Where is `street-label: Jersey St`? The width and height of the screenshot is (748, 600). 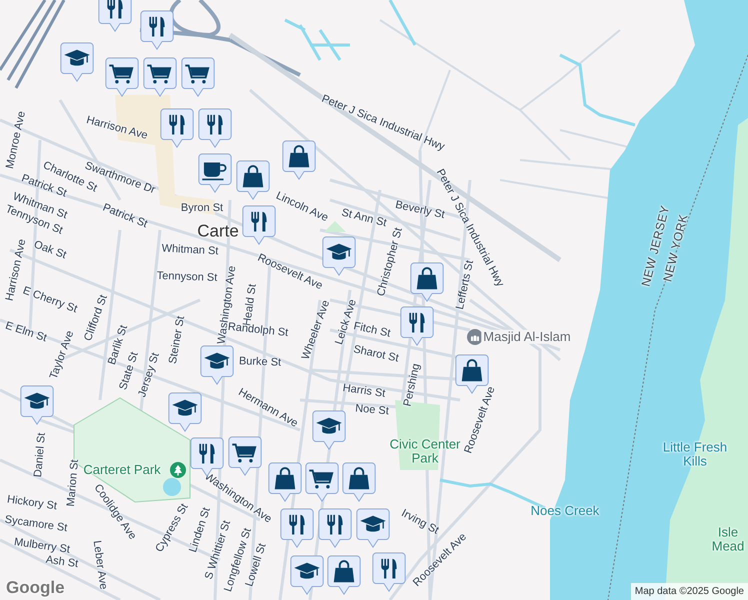 street-label: Jersey St is located at coordinates (149, 375).